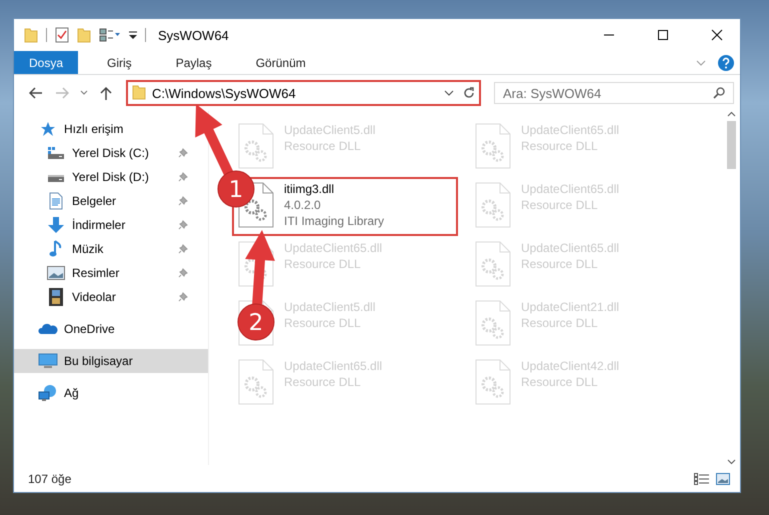  What do you see at coordinates (48, 129) in the screenshot?
I see `star-icon` at bounding box center [48, 129].